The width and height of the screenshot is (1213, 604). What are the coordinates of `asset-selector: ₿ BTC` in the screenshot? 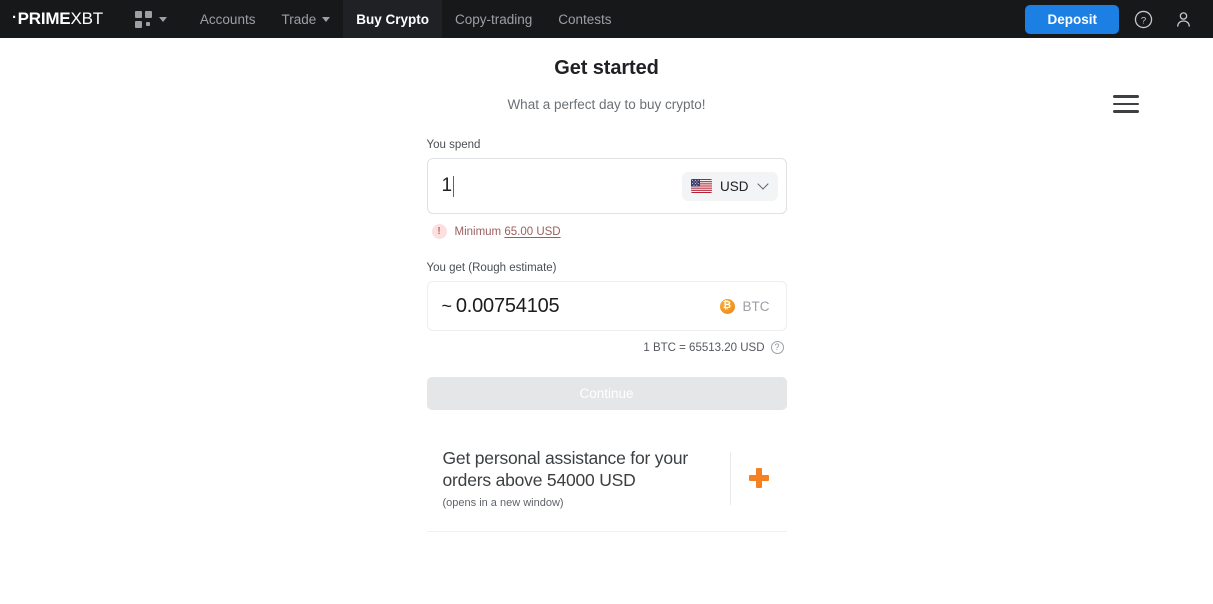 It's located at (744, 306).